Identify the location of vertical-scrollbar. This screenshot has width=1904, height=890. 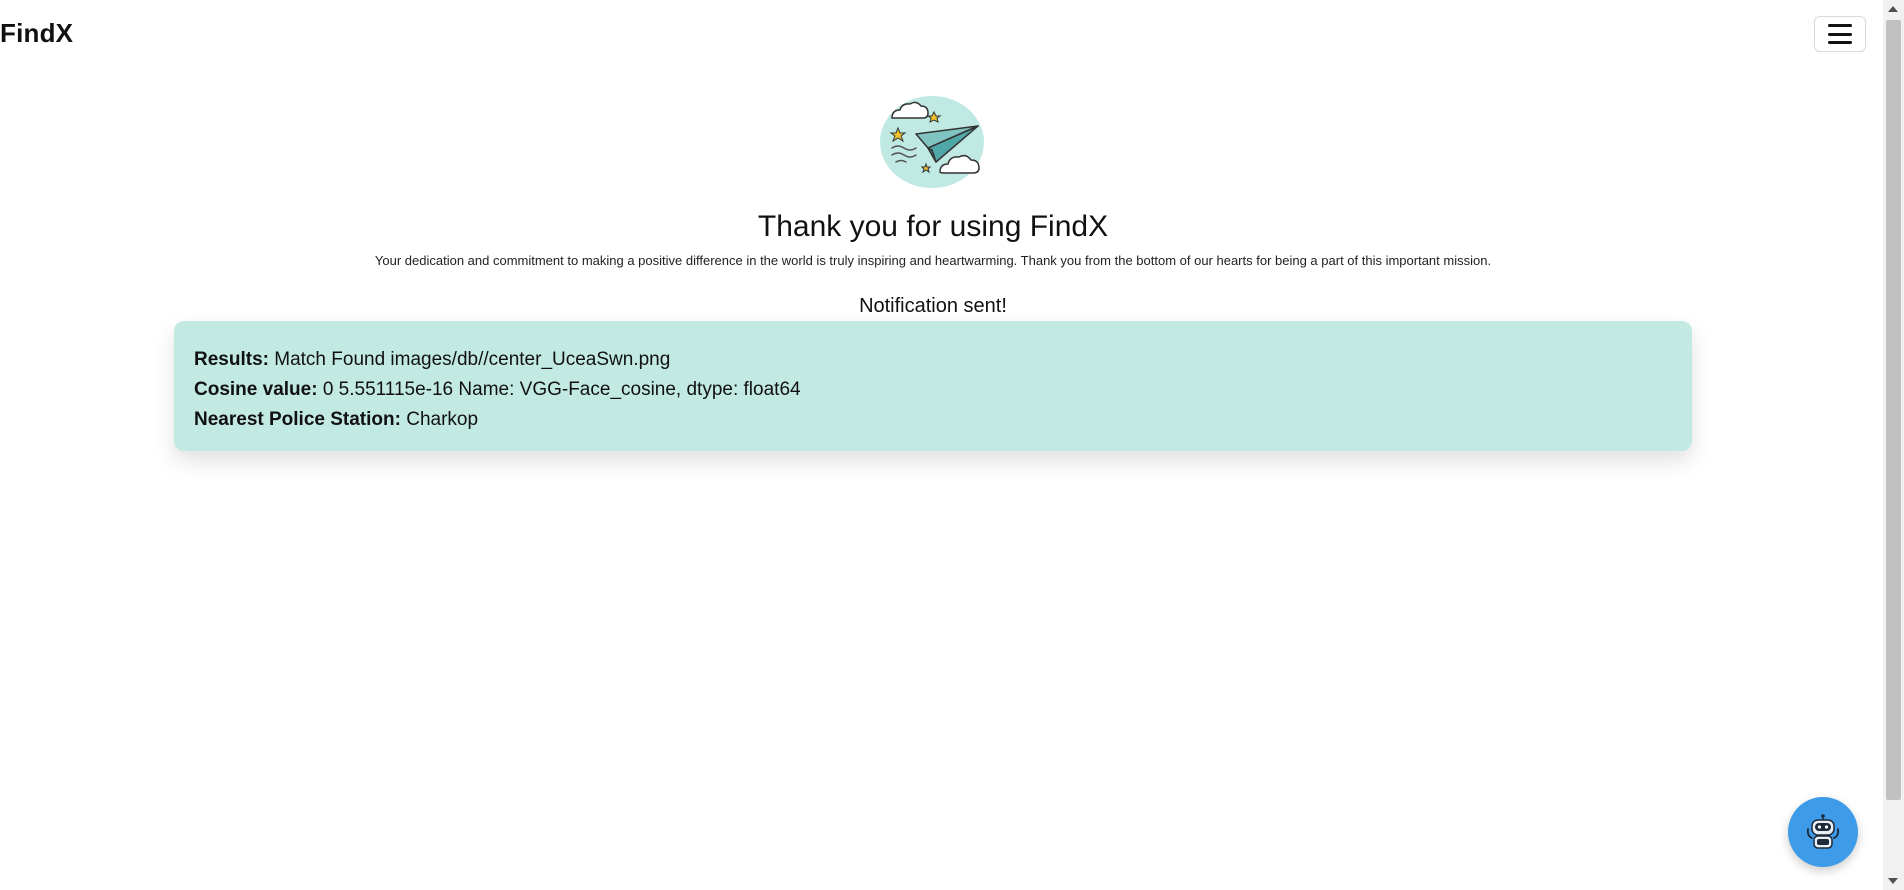
(1893, 445).